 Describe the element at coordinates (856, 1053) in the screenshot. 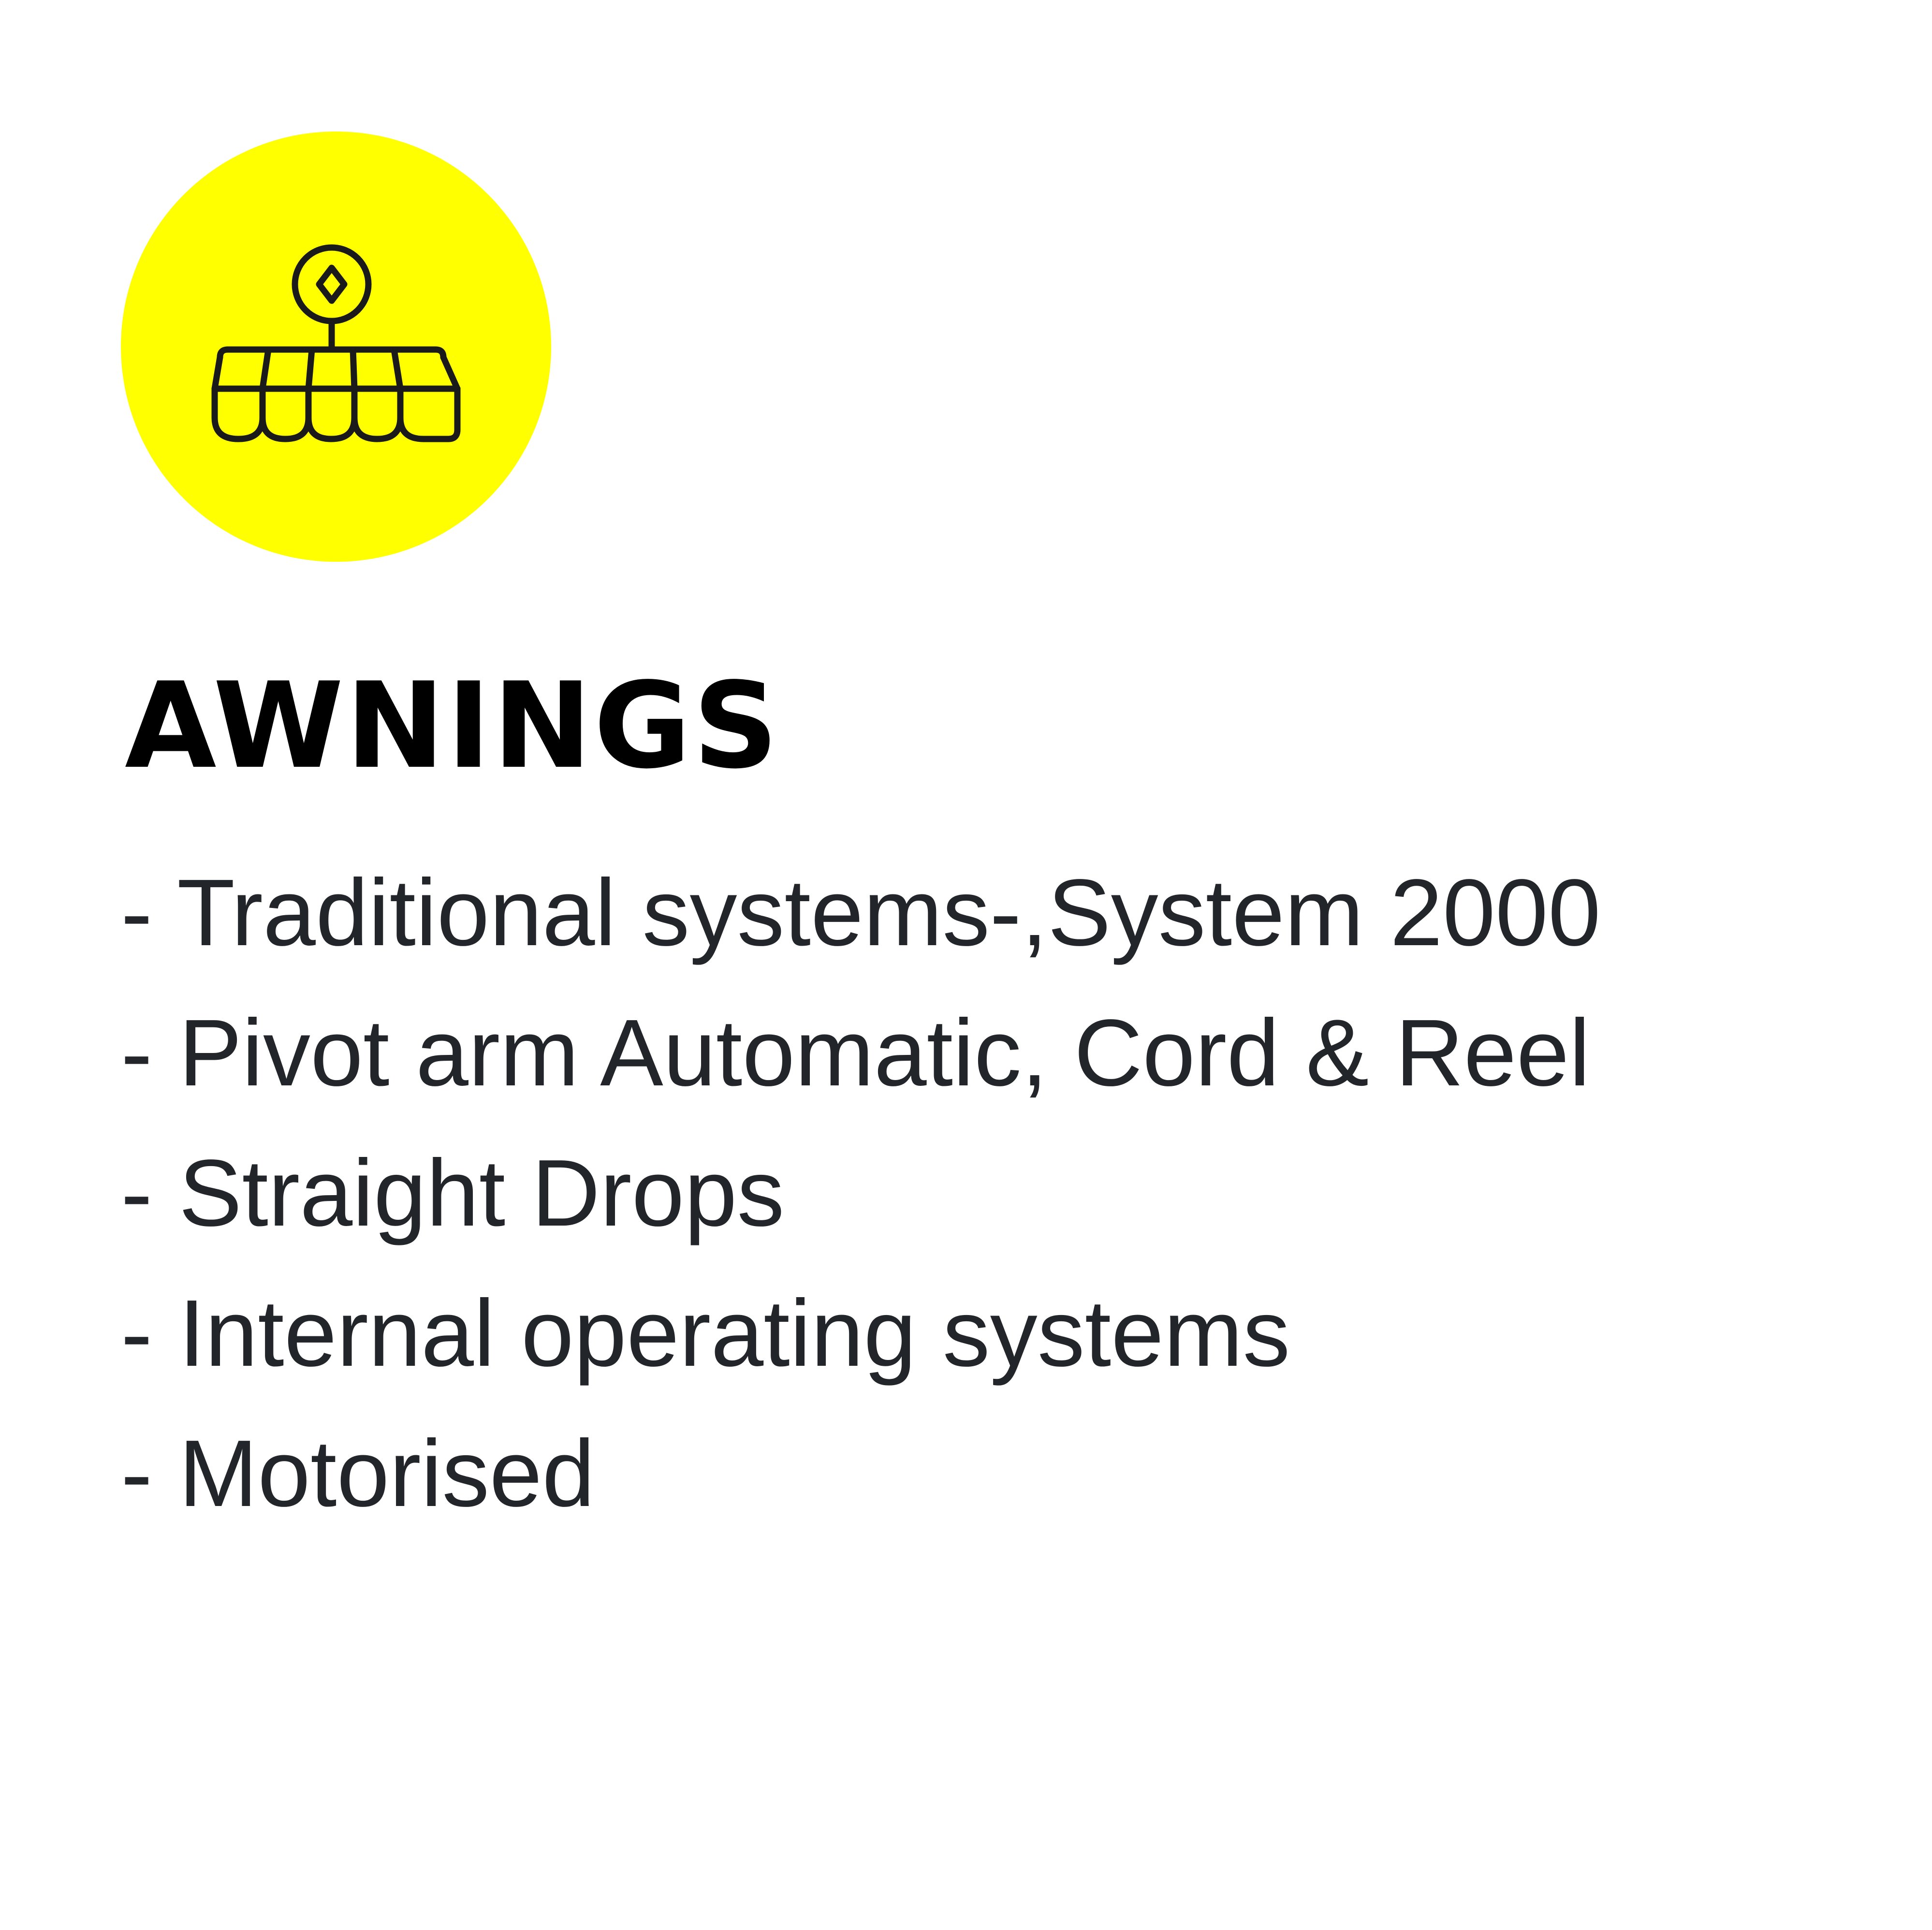

I see `list-item: - Pivot arm Automatic, Cord & Reel` at that location.